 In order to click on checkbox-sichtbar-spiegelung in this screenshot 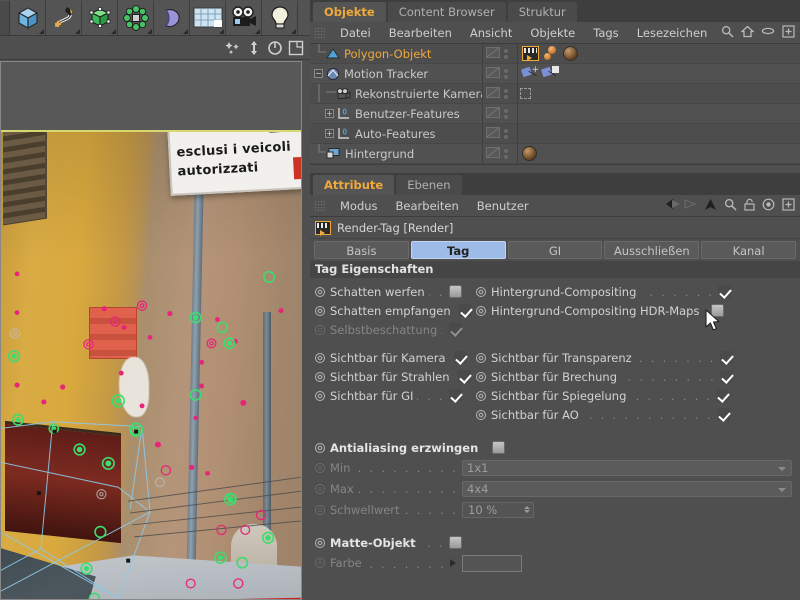, I will do `click(723, 395)`.